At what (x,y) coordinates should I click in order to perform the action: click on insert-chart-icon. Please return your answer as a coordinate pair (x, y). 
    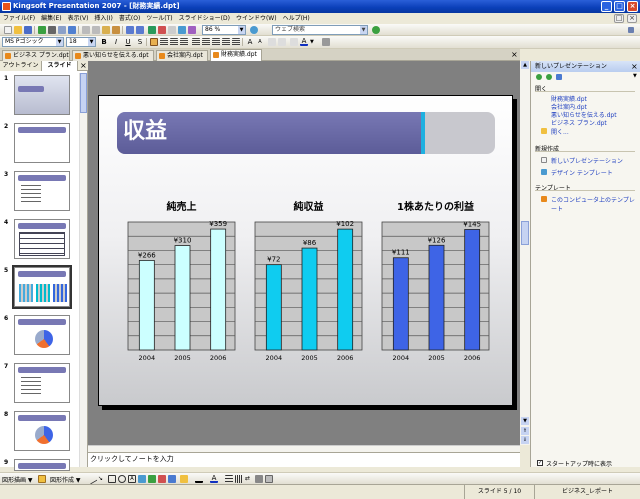
    Looking at the image, I should click on (162, 30).